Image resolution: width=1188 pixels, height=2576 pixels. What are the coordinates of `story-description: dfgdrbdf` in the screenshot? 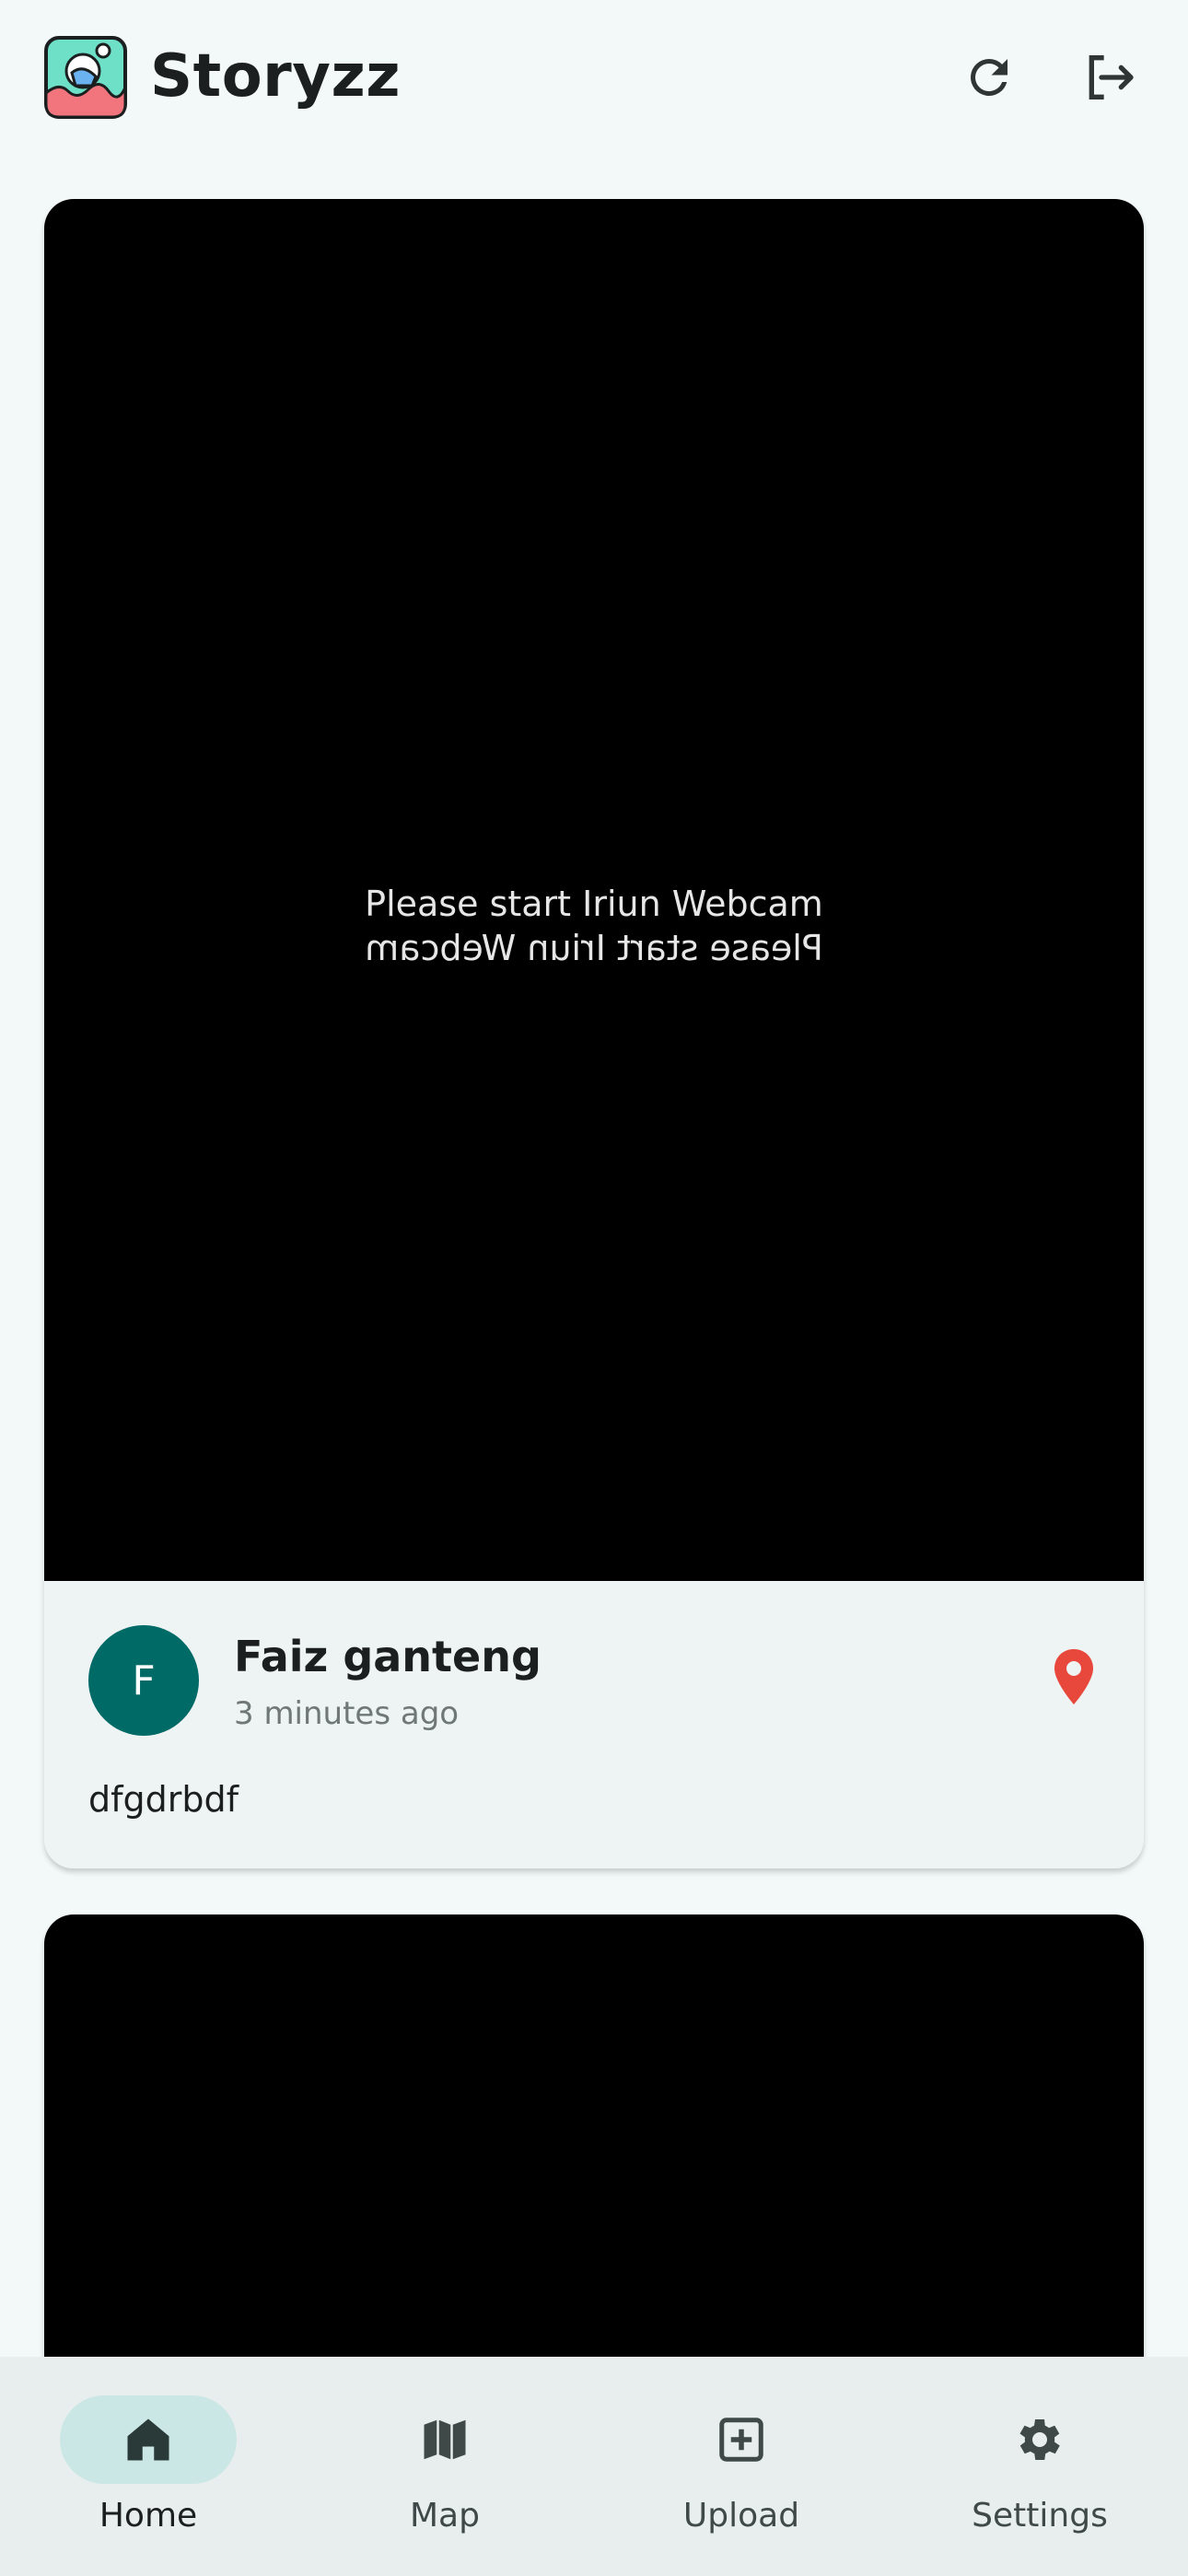 It's located at (163, 1799).